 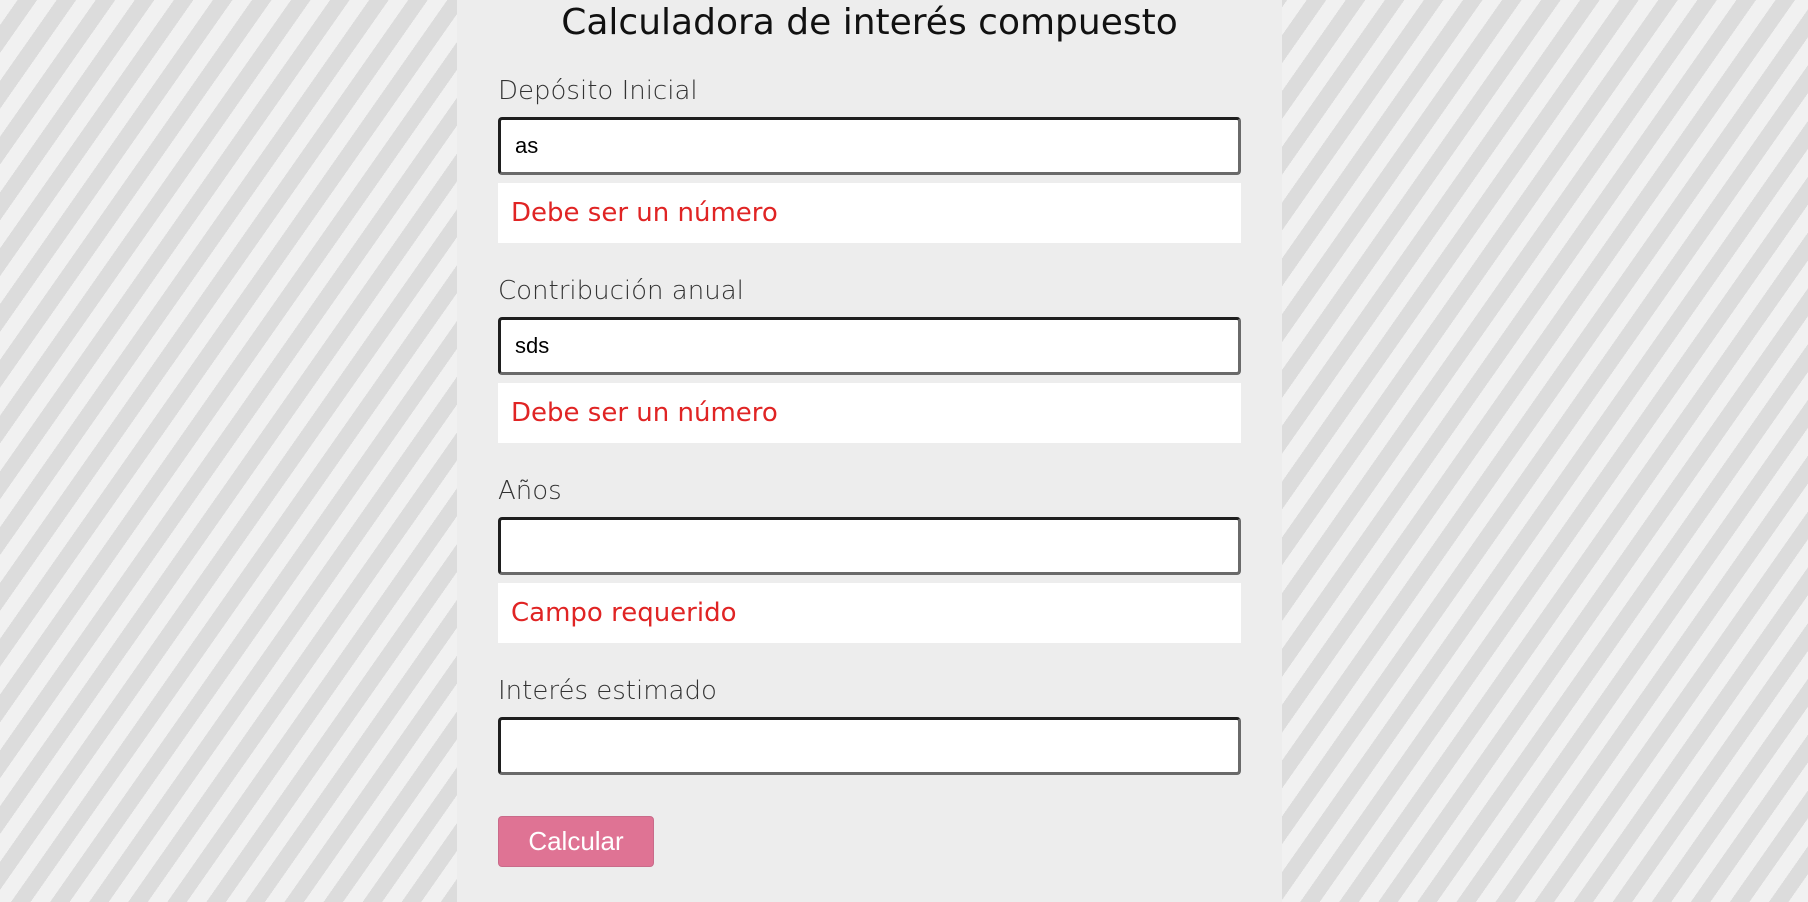 What do you see at coordinates (621, 291) in the screenshot?
I see `annual-contribution-label: Contribución anual` at bounding box center [621, 291].